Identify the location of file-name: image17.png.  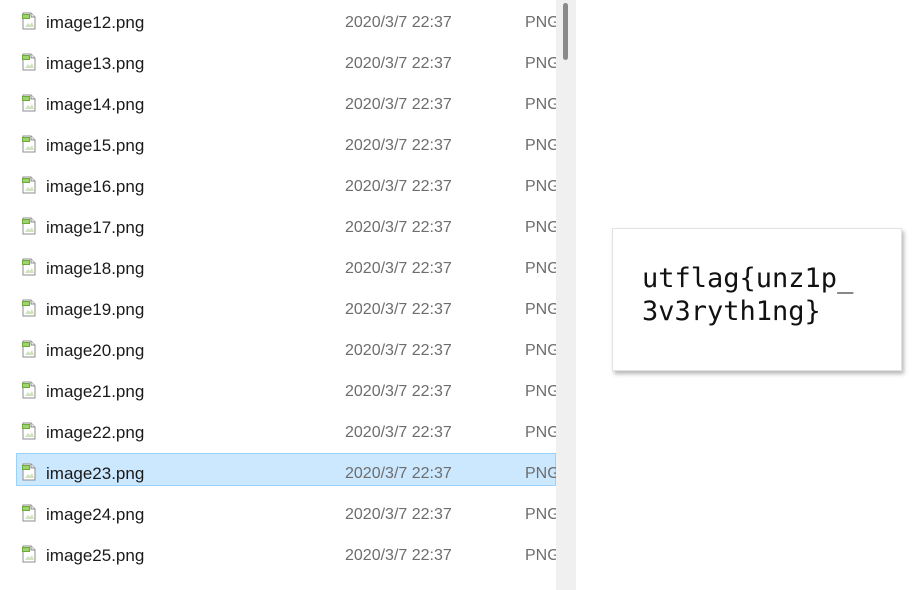
(95, 227).